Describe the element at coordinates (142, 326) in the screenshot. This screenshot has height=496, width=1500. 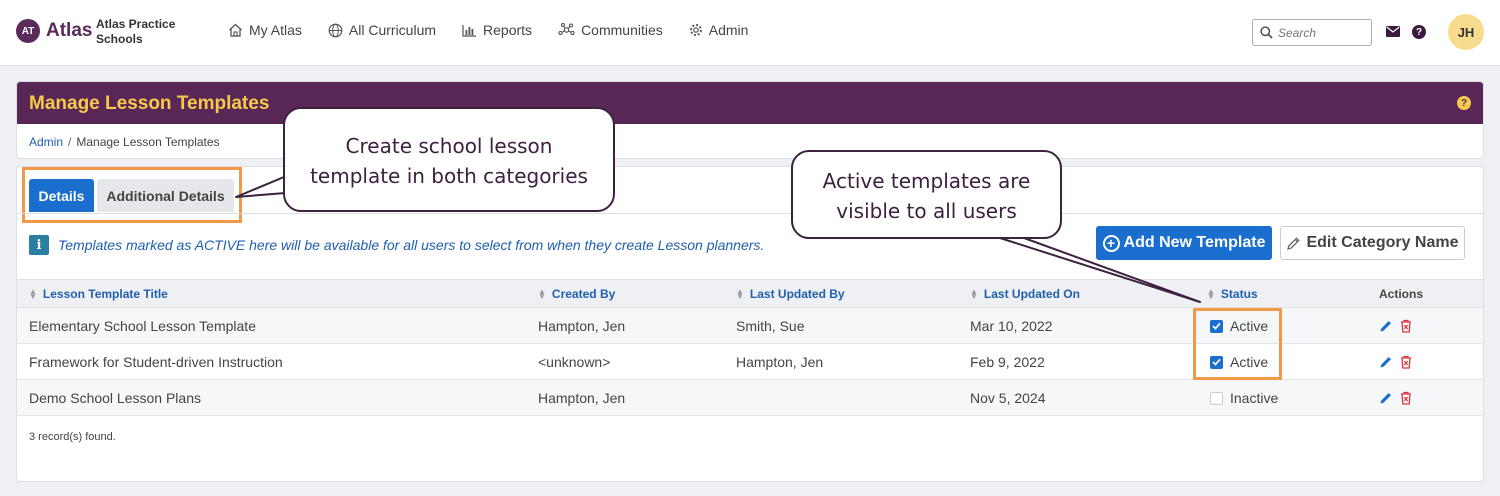
I see `template-title: Elementary School Lesson Template` at that location.